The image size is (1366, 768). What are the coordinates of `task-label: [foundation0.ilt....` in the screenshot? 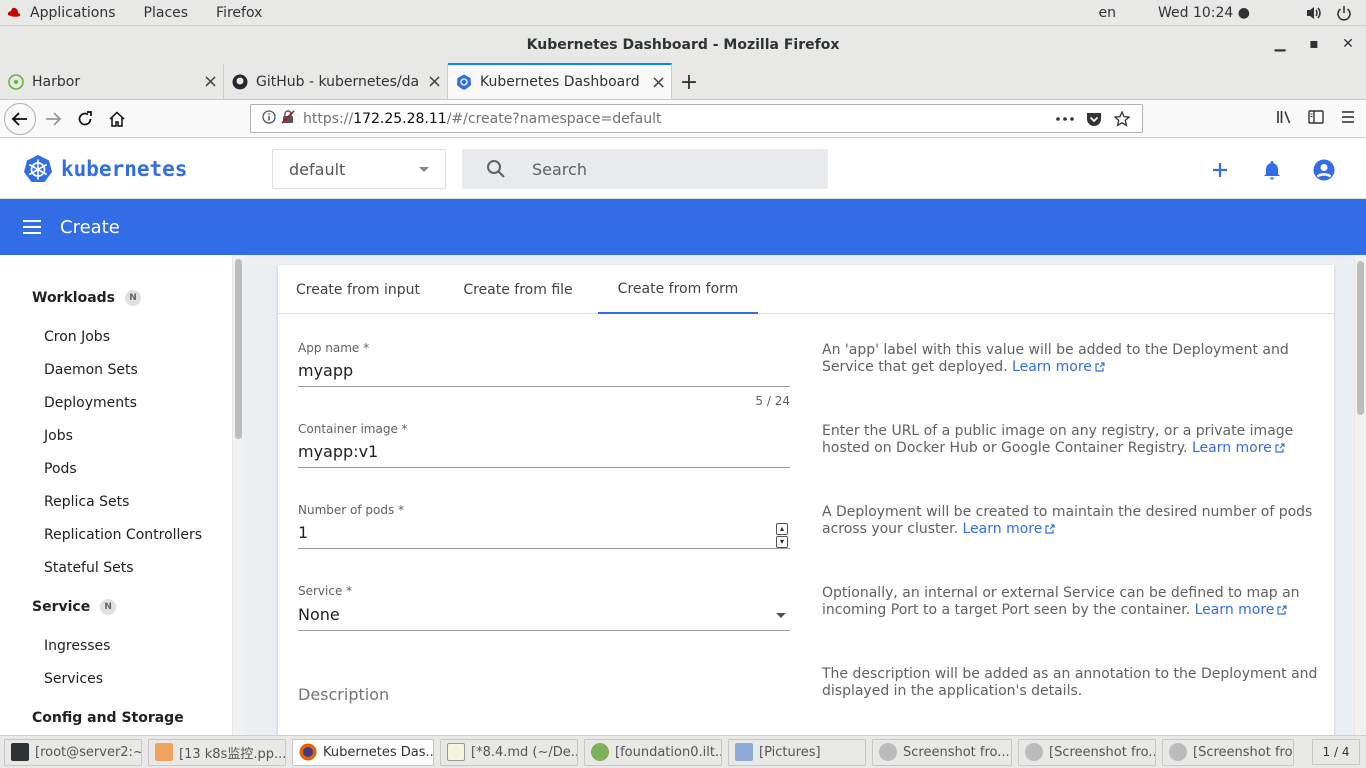 It's located at (668, 752).